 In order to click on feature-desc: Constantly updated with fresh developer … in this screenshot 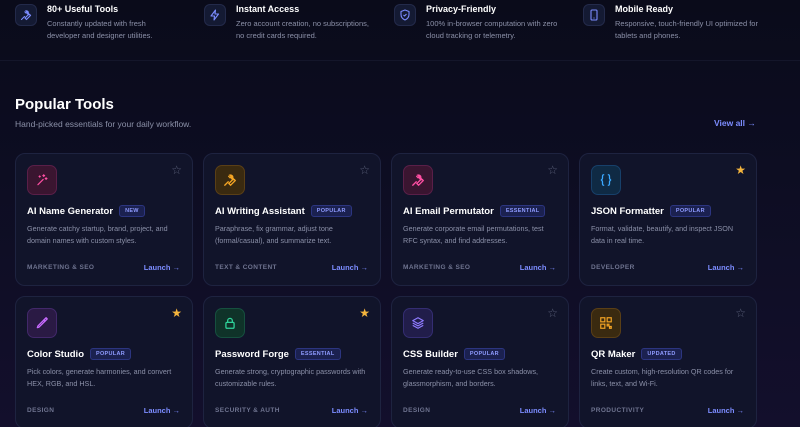, I will do `click(100, 29)`.